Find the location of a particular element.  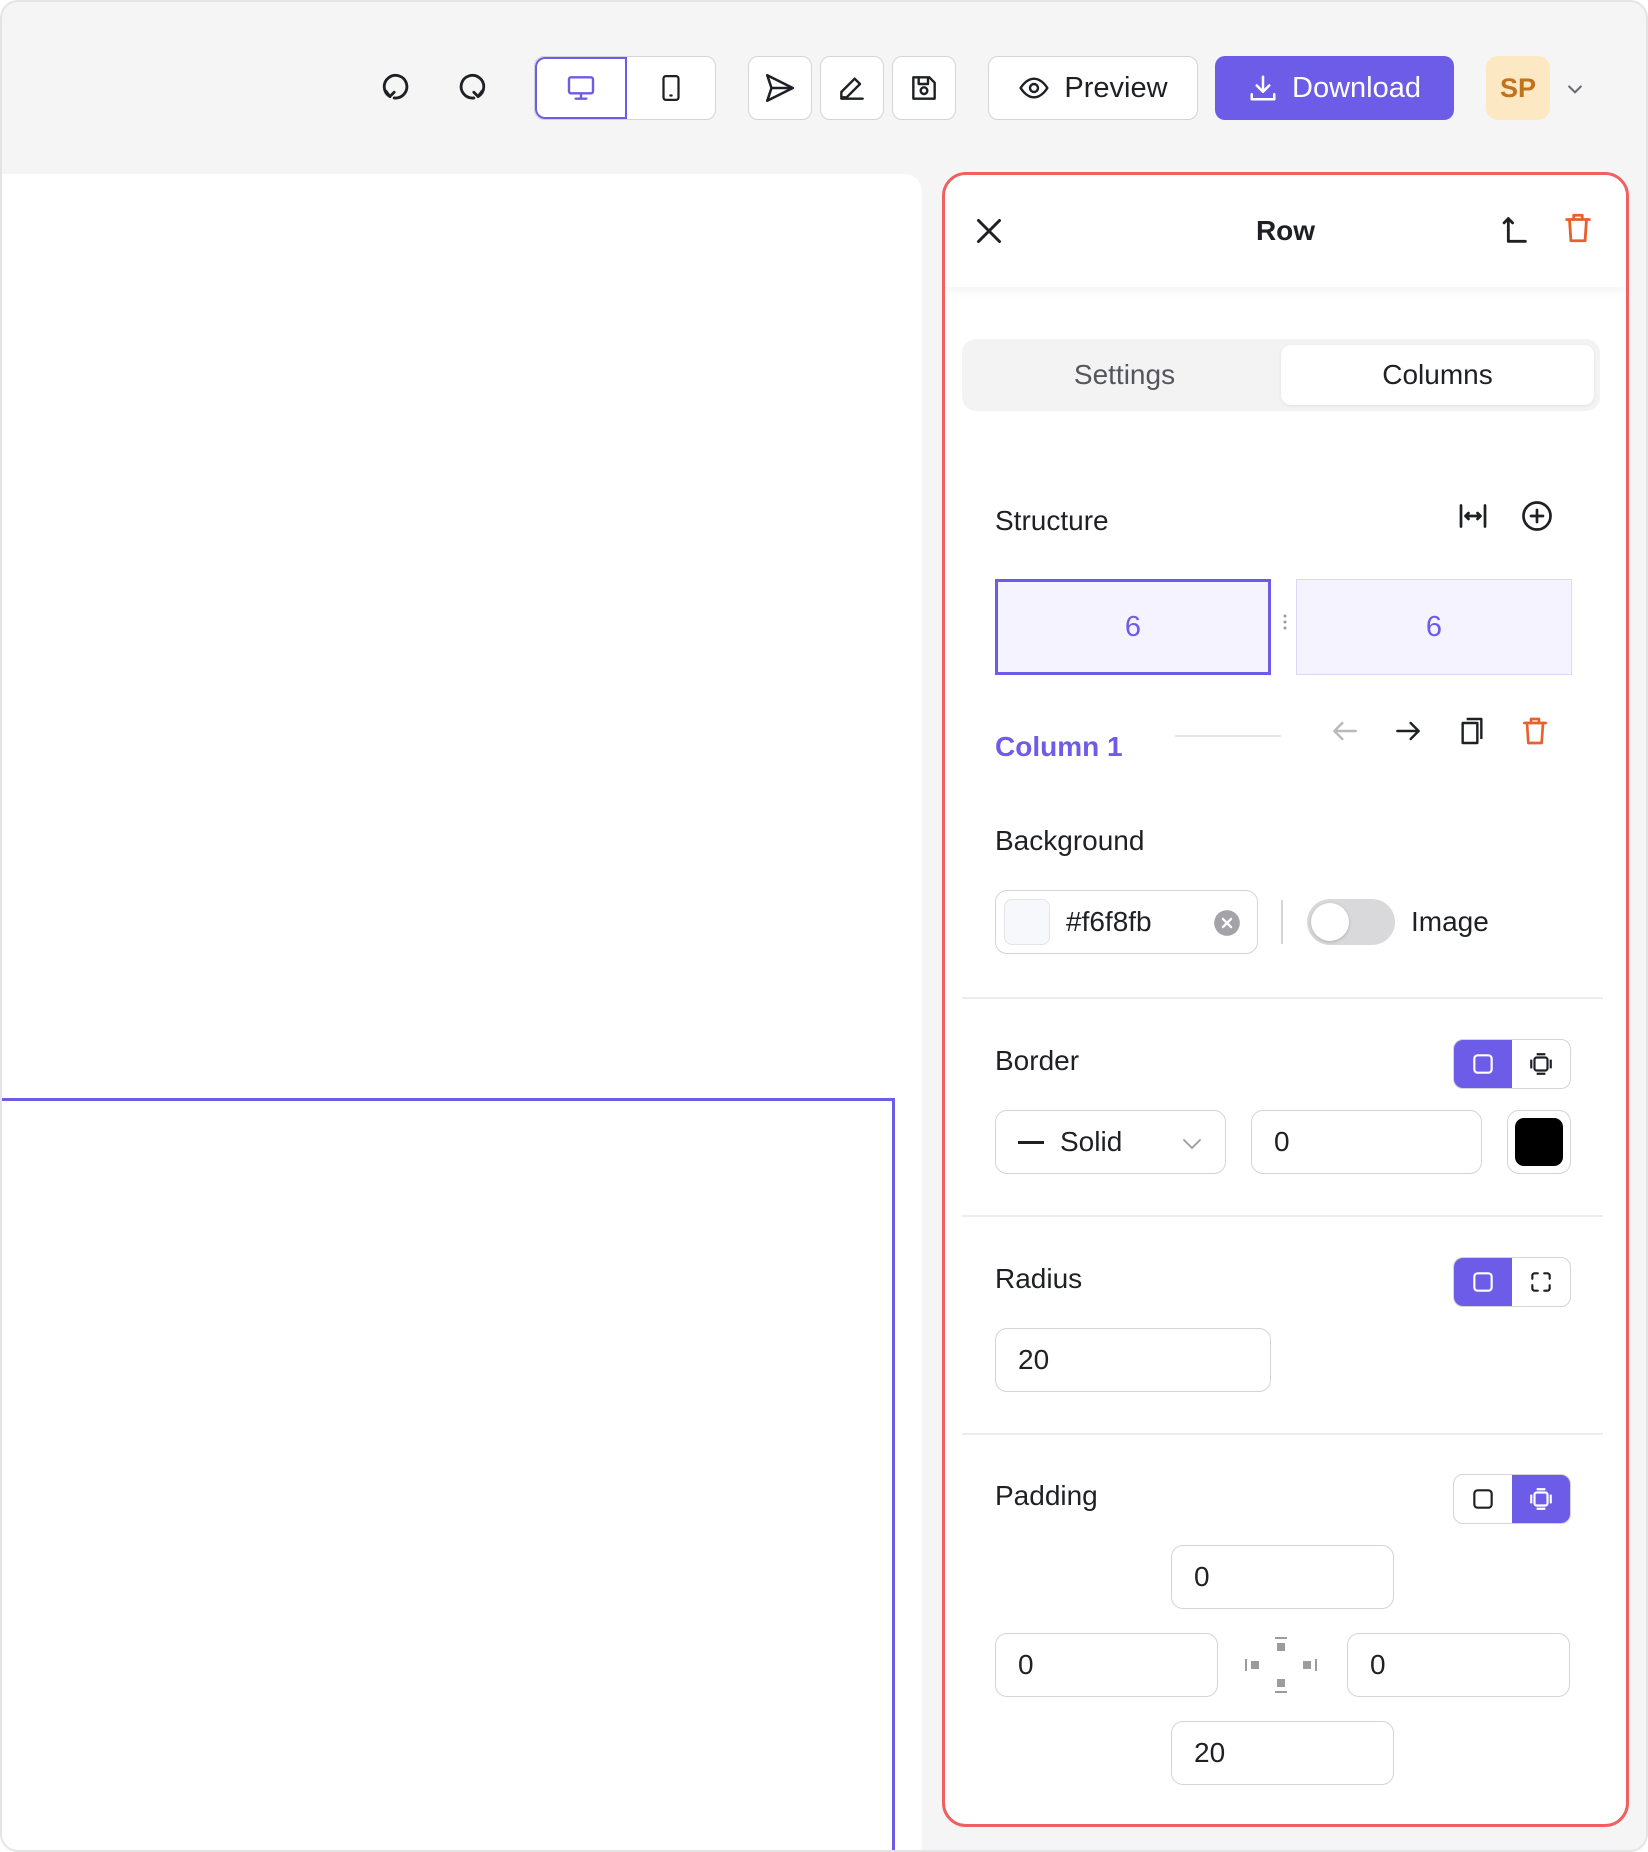

radius-input: 20 is located at coordinates (1133, 1360).